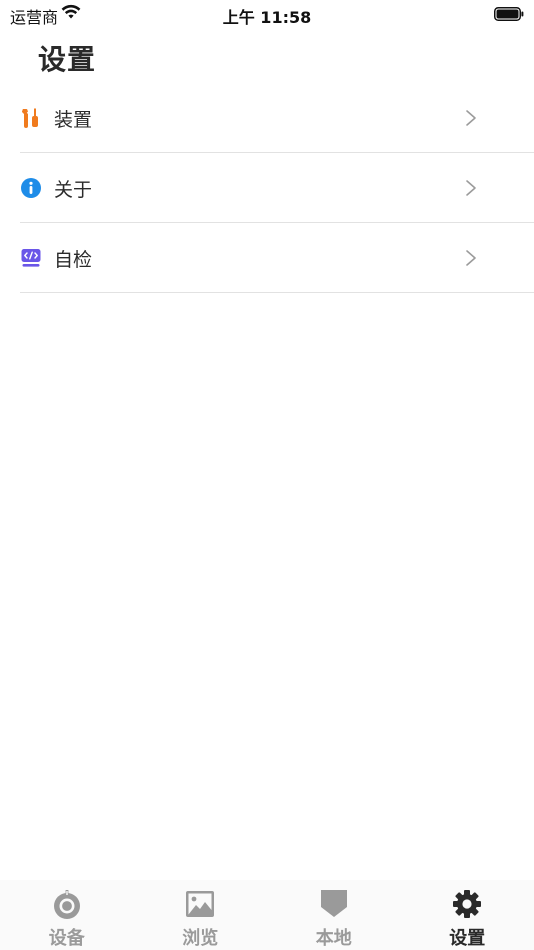  I want to click on divider, so click(277, 292).